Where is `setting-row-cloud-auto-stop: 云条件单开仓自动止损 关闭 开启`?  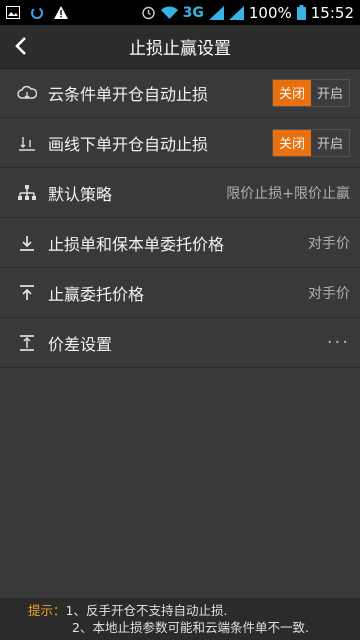
setting-row-cloud-auto-stop: 云条件单开仓自动止损 关闭 开启 is located at coordinates (180, 93).